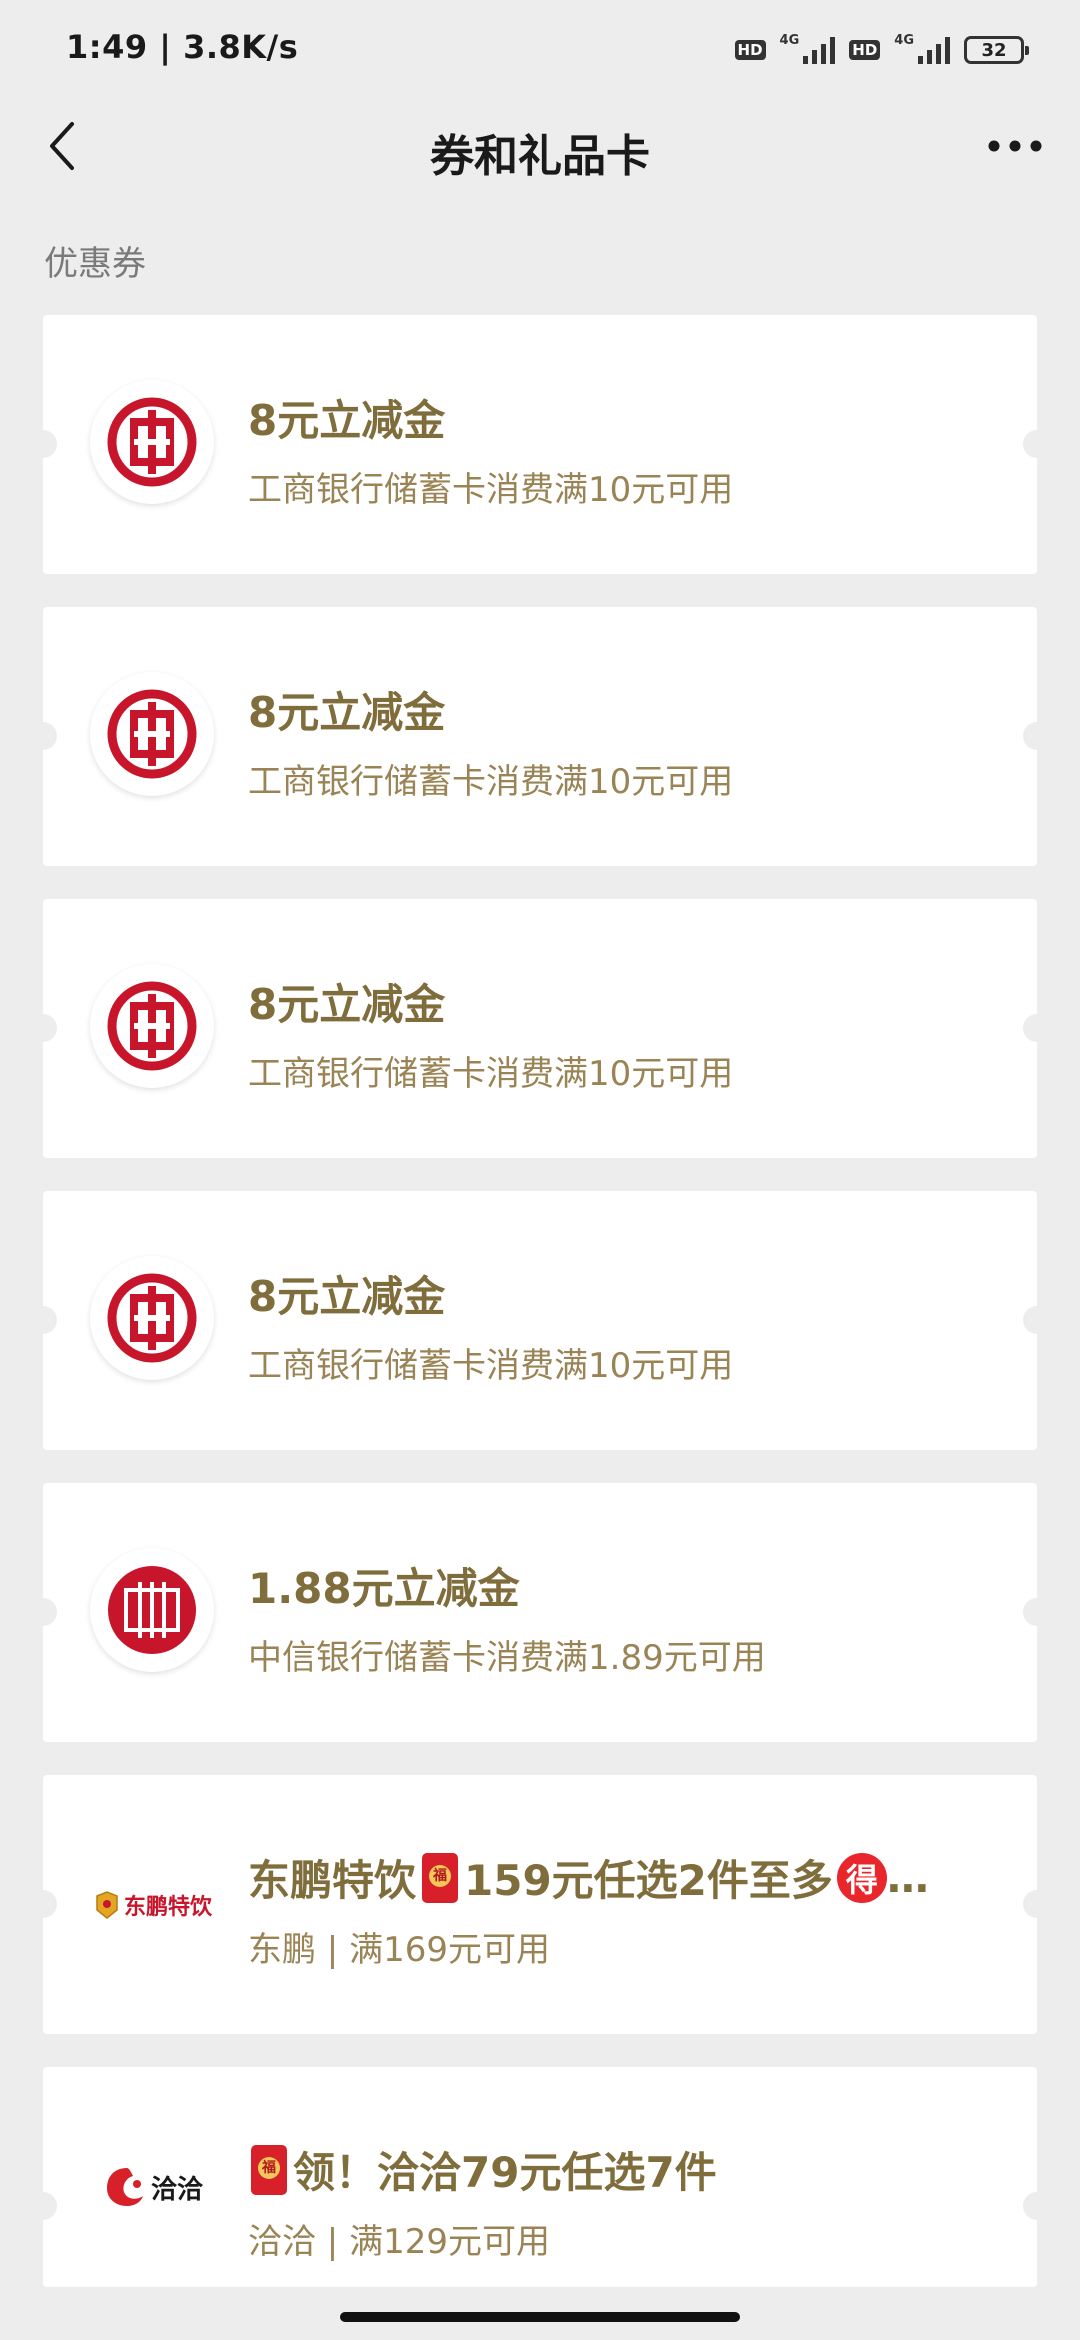 The width and height of the screenshot is (1080, 2340). I want to click on coupon-card: 1.88元立减金 中信银行储蓄卡消费满1.89元可用, so click(540, 1612).